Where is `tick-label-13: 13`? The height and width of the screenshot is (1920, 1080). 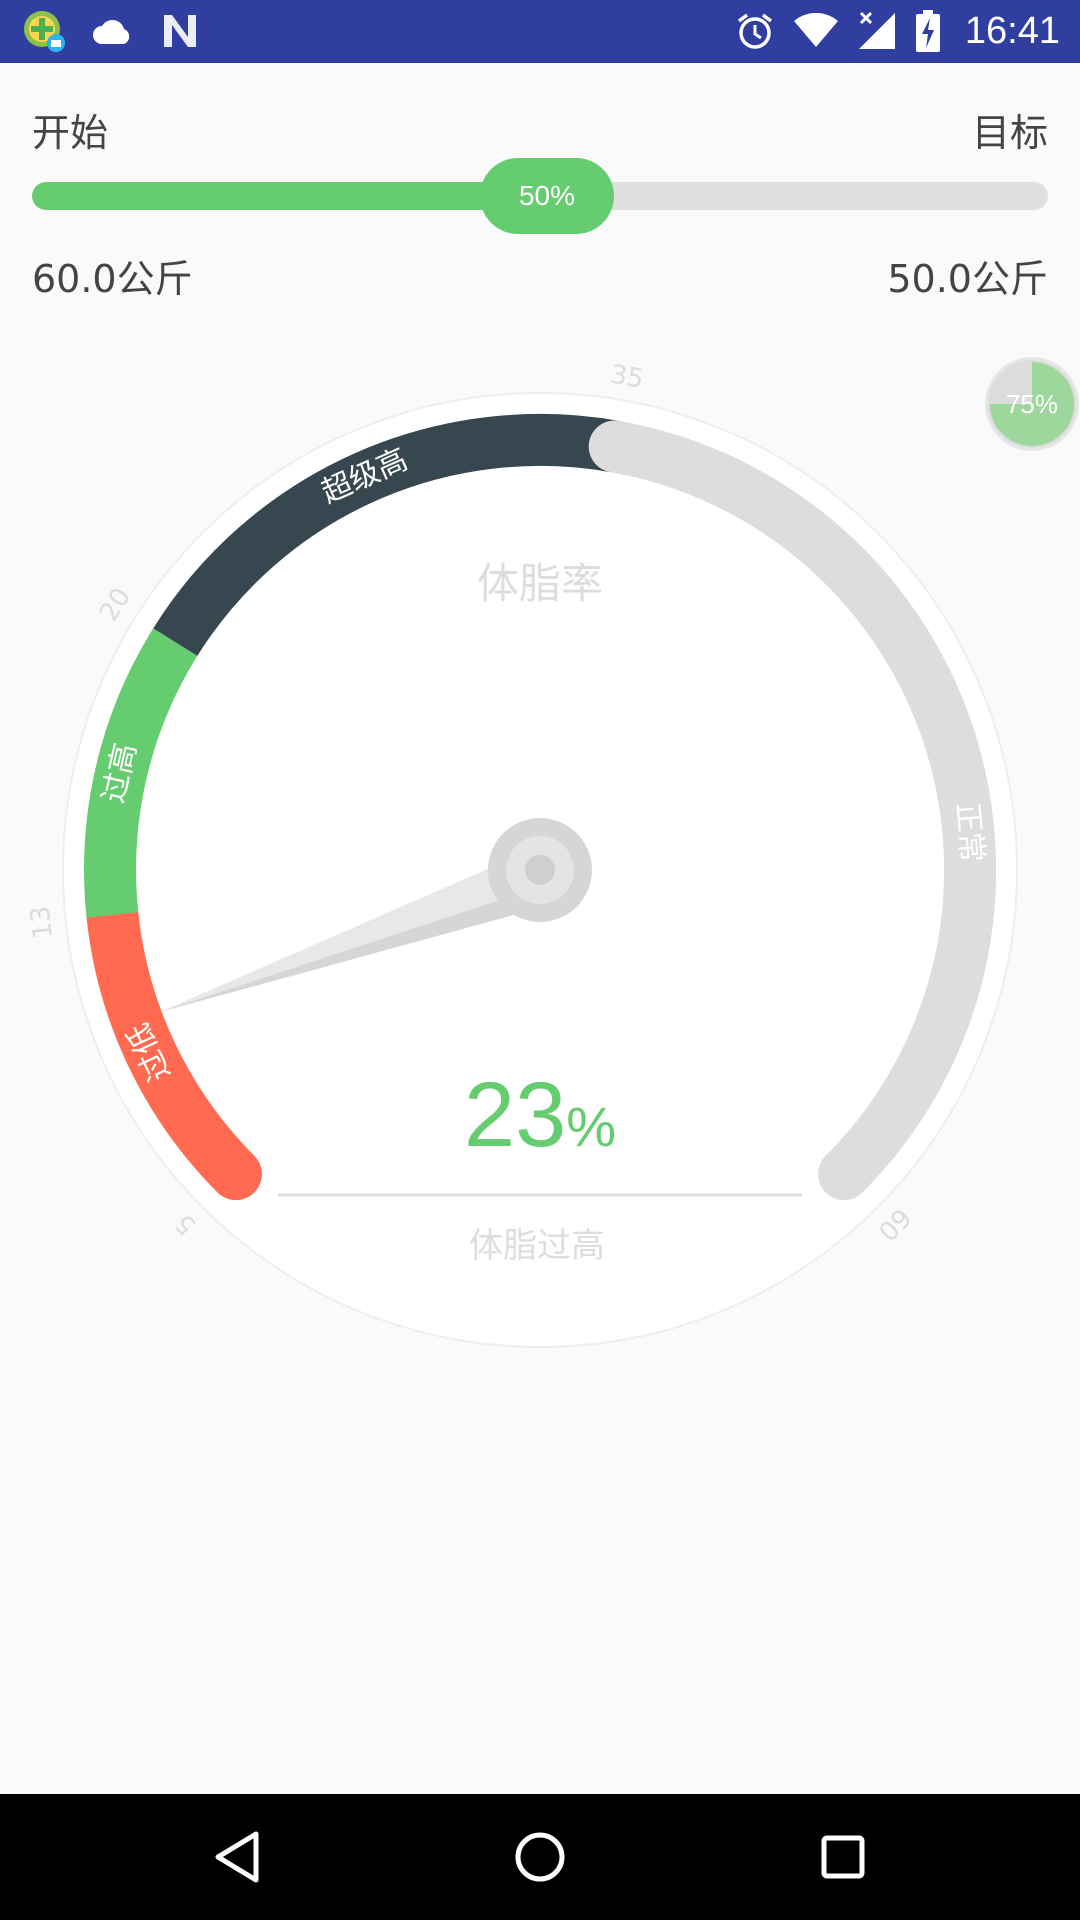 tick-label-13: 13 is located at coordinates (42, 922).